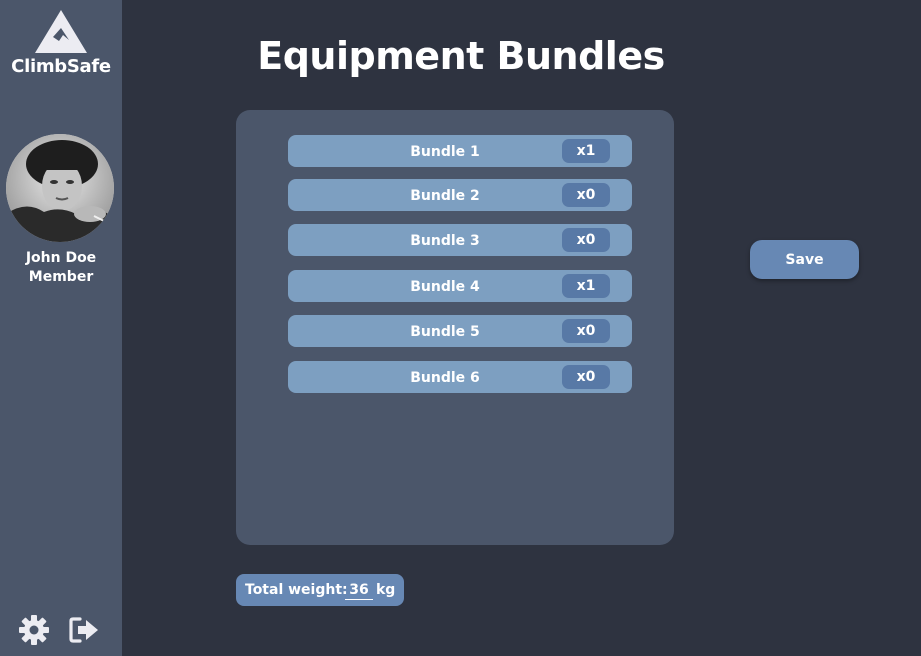  Describe the element at coordinates (61, 328) in the screenshot. I see `sidebar: ClimbSafe John Doe Member` at that location.